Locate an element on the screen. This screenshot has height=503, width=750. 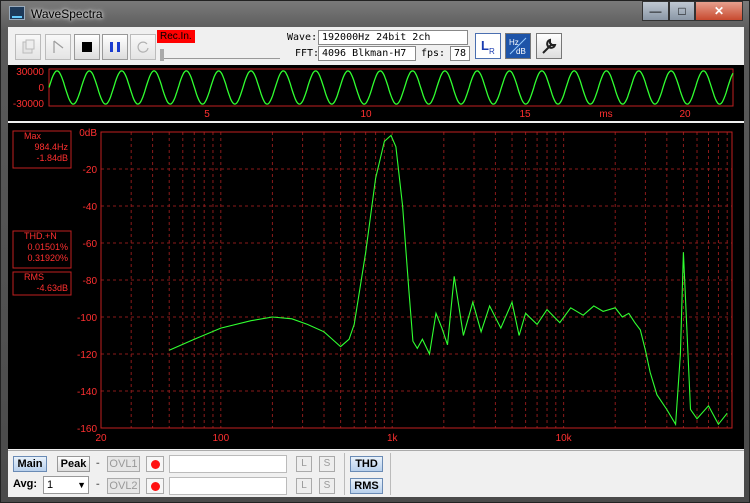
svg-text: Hz is located at coordinates (514, 42).